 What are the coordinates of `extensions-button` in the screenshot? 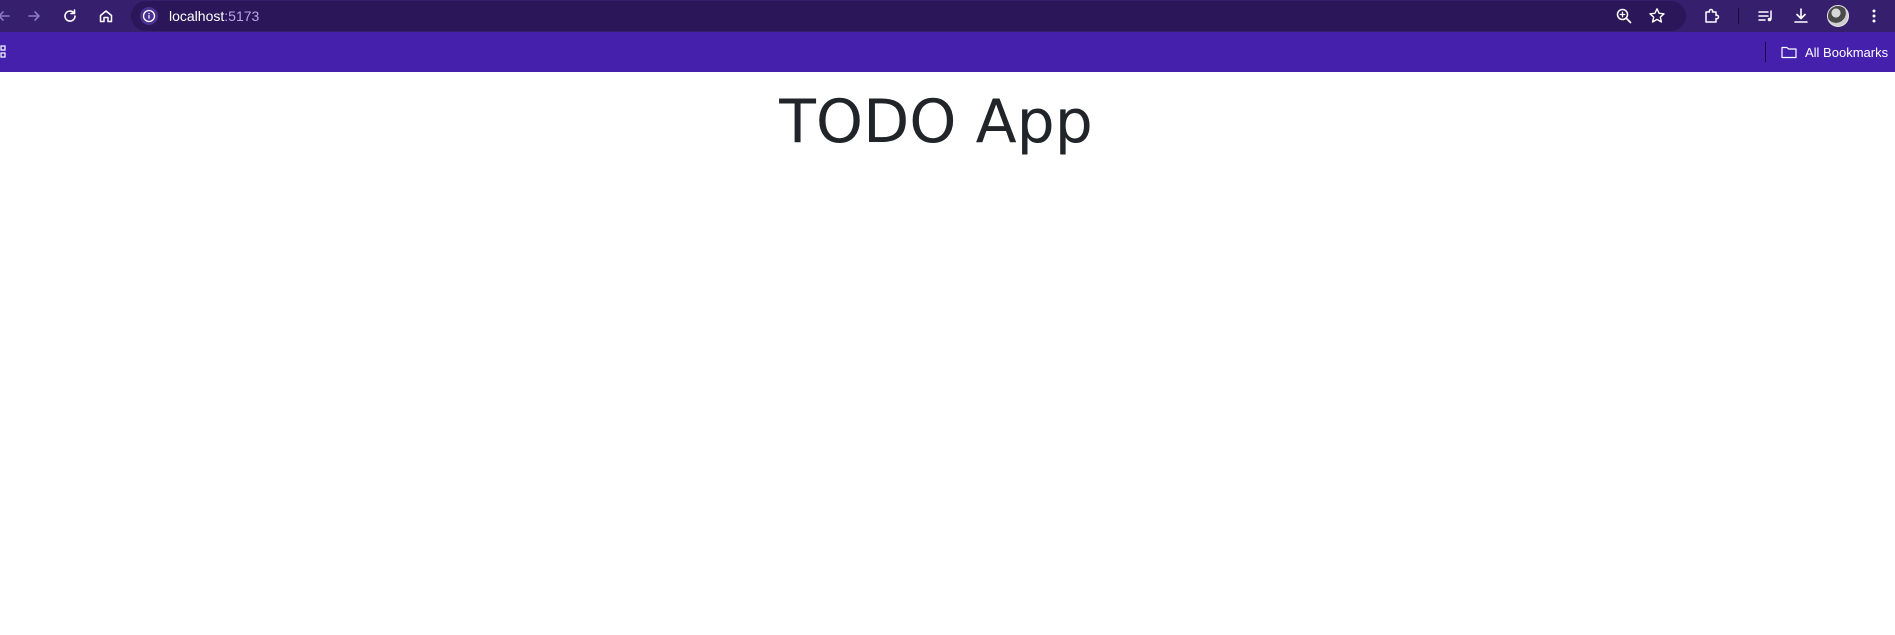 It's located at (1712, 16).